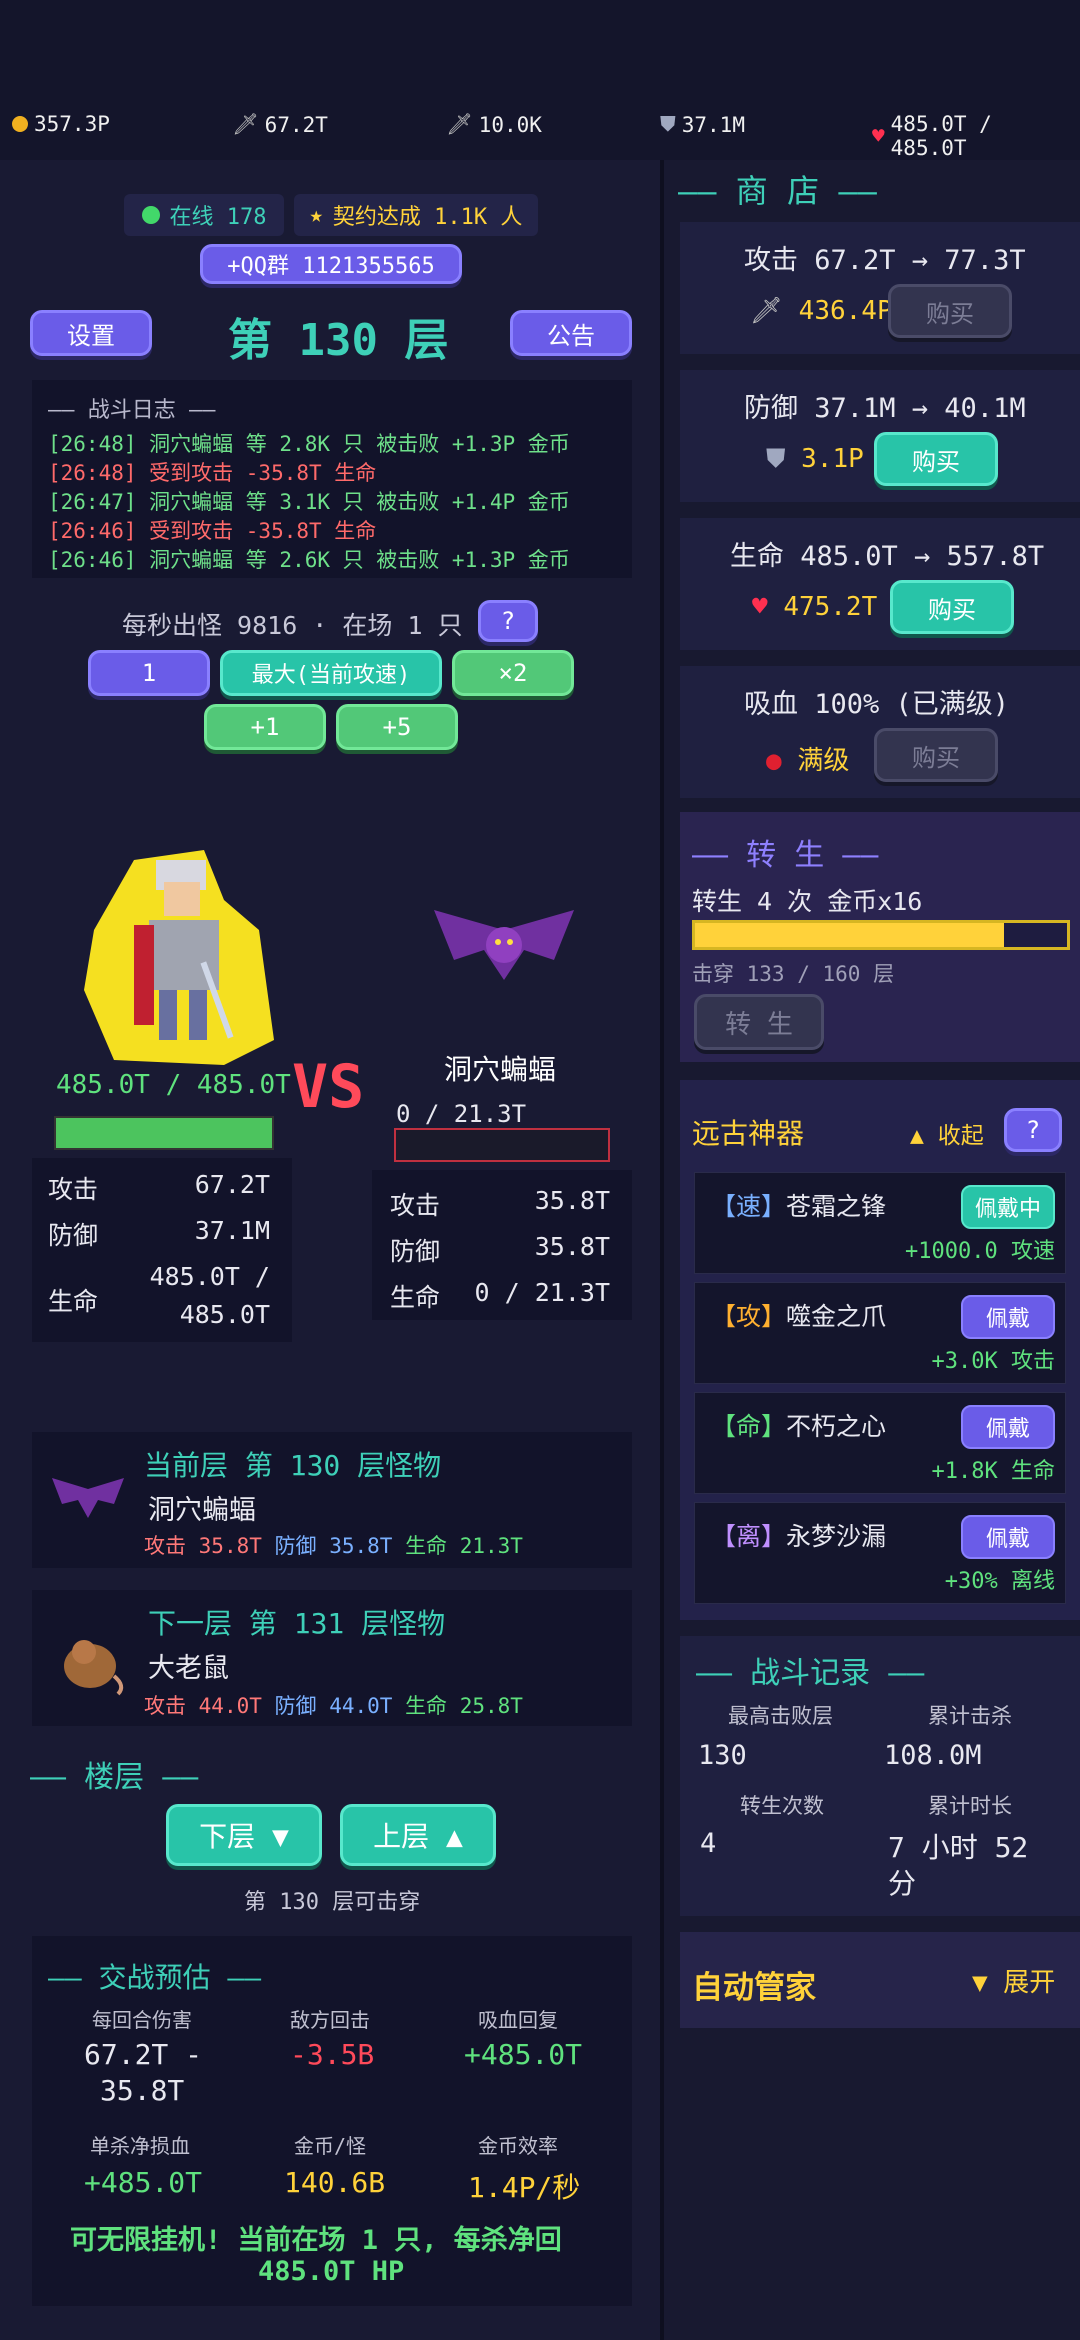  Describe the element at coordinates (902, 1883) in the screenshot. I see `record-time-value-2: 分` at that location.